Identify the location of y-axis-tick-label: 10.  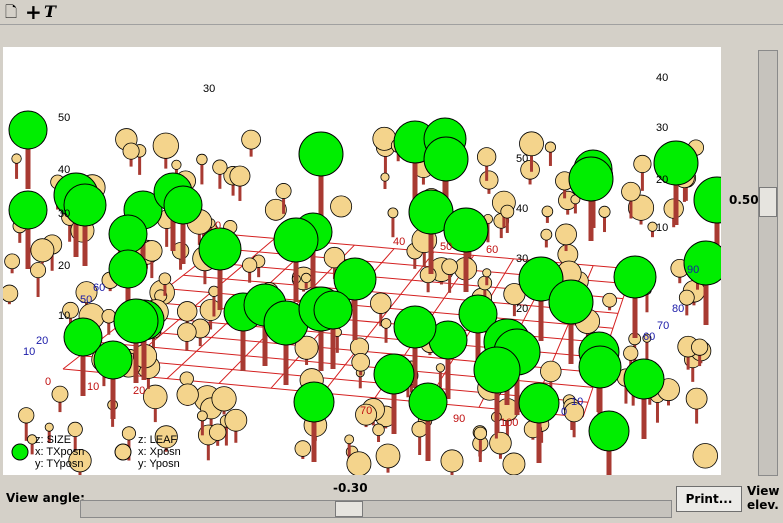
(577, 402).